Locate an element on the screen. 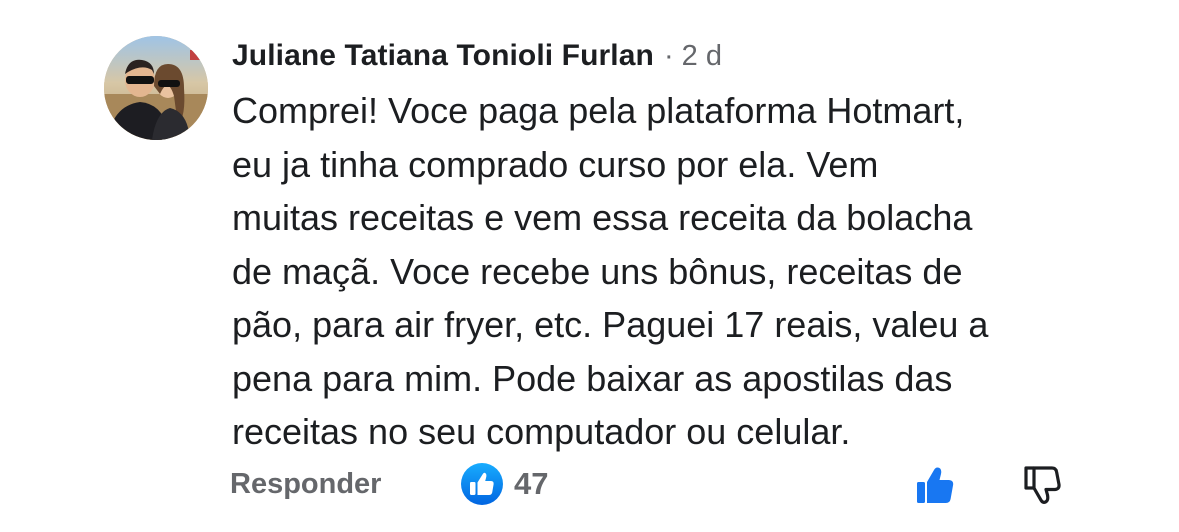 This screenshot has width=1179, height=532. thumbs-down-icon is located at coordinates (1042, 485).